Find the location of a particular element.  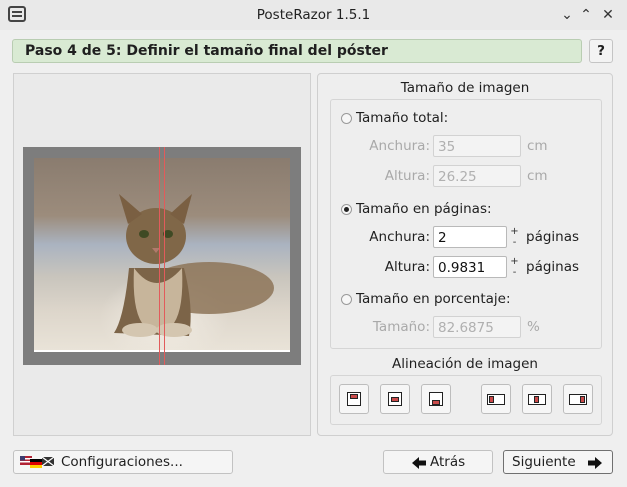

align-left-icon is located at coordinates (496, 399).